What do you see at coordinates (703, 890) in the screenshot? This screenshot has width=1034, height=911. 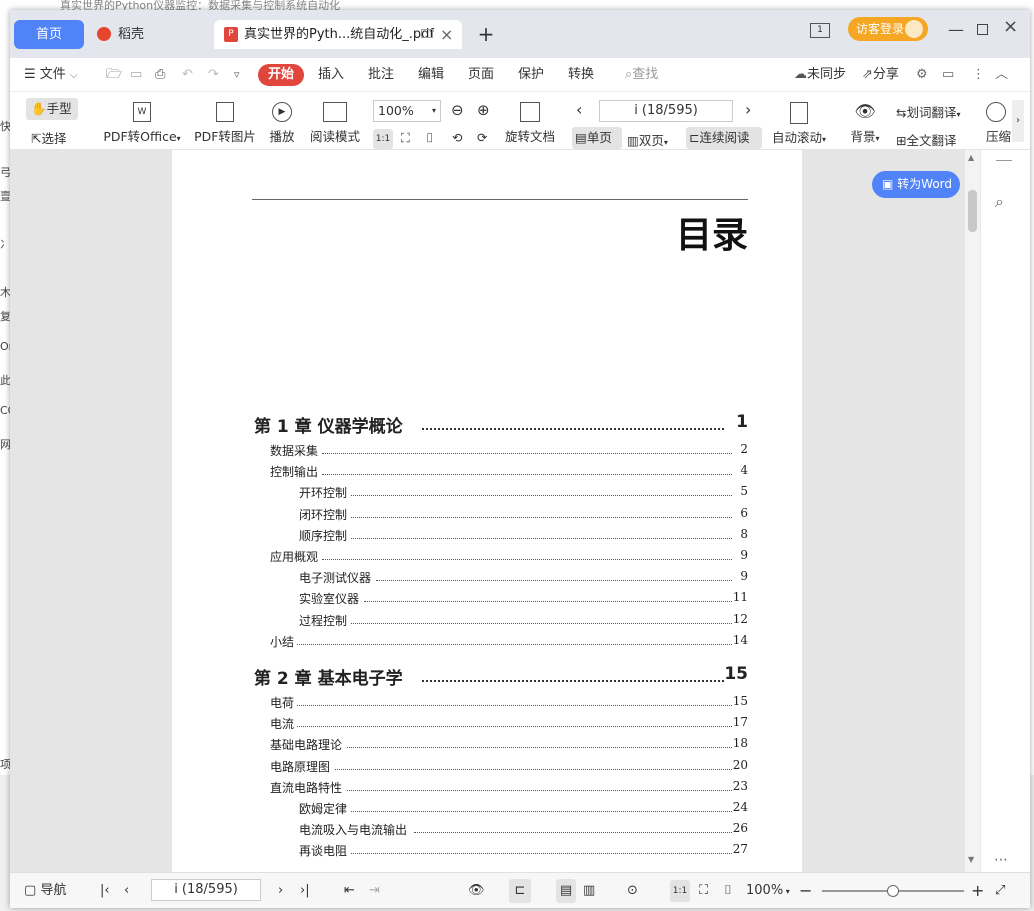 I see `fit-page-status-icon: ⛶` at bounding box center [703, 890].